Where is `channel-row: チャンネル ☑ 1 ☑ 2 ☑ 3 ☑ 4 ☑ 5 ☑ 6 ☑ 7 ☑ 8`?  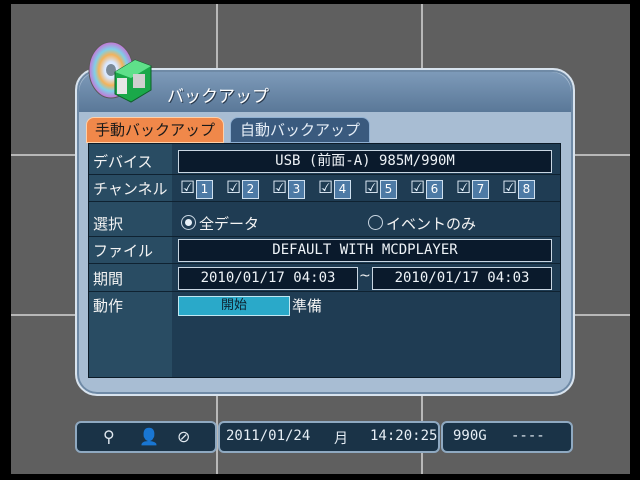
channel-row: チャンネル ☑ 1 ☑ 2 ☑ 3 ☑ 4 ☑ 5 ☑ 6 ☑ 7 ☑ 8 is located at coordinates (324, 188).